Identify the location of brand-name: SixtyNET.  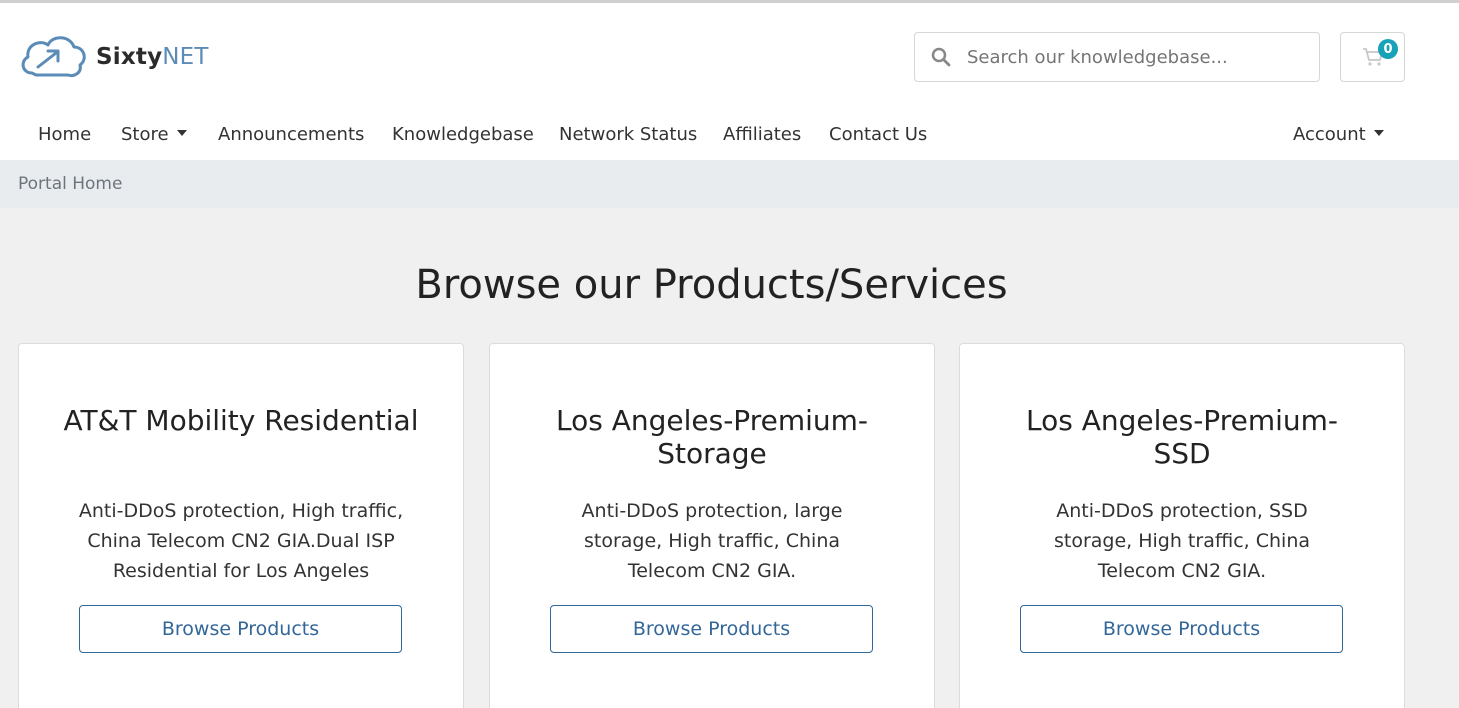
(152, 57).